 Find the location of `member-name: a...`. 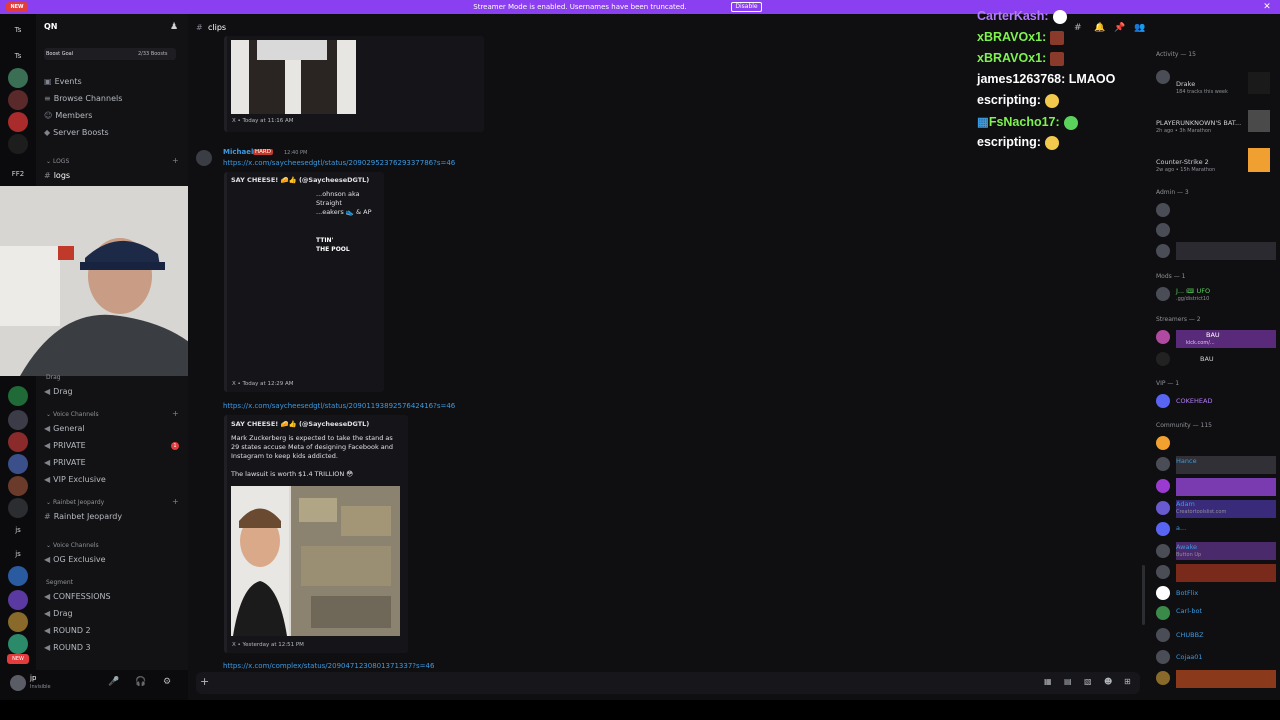

member-name: a... is located at coordinates (1181, 528).